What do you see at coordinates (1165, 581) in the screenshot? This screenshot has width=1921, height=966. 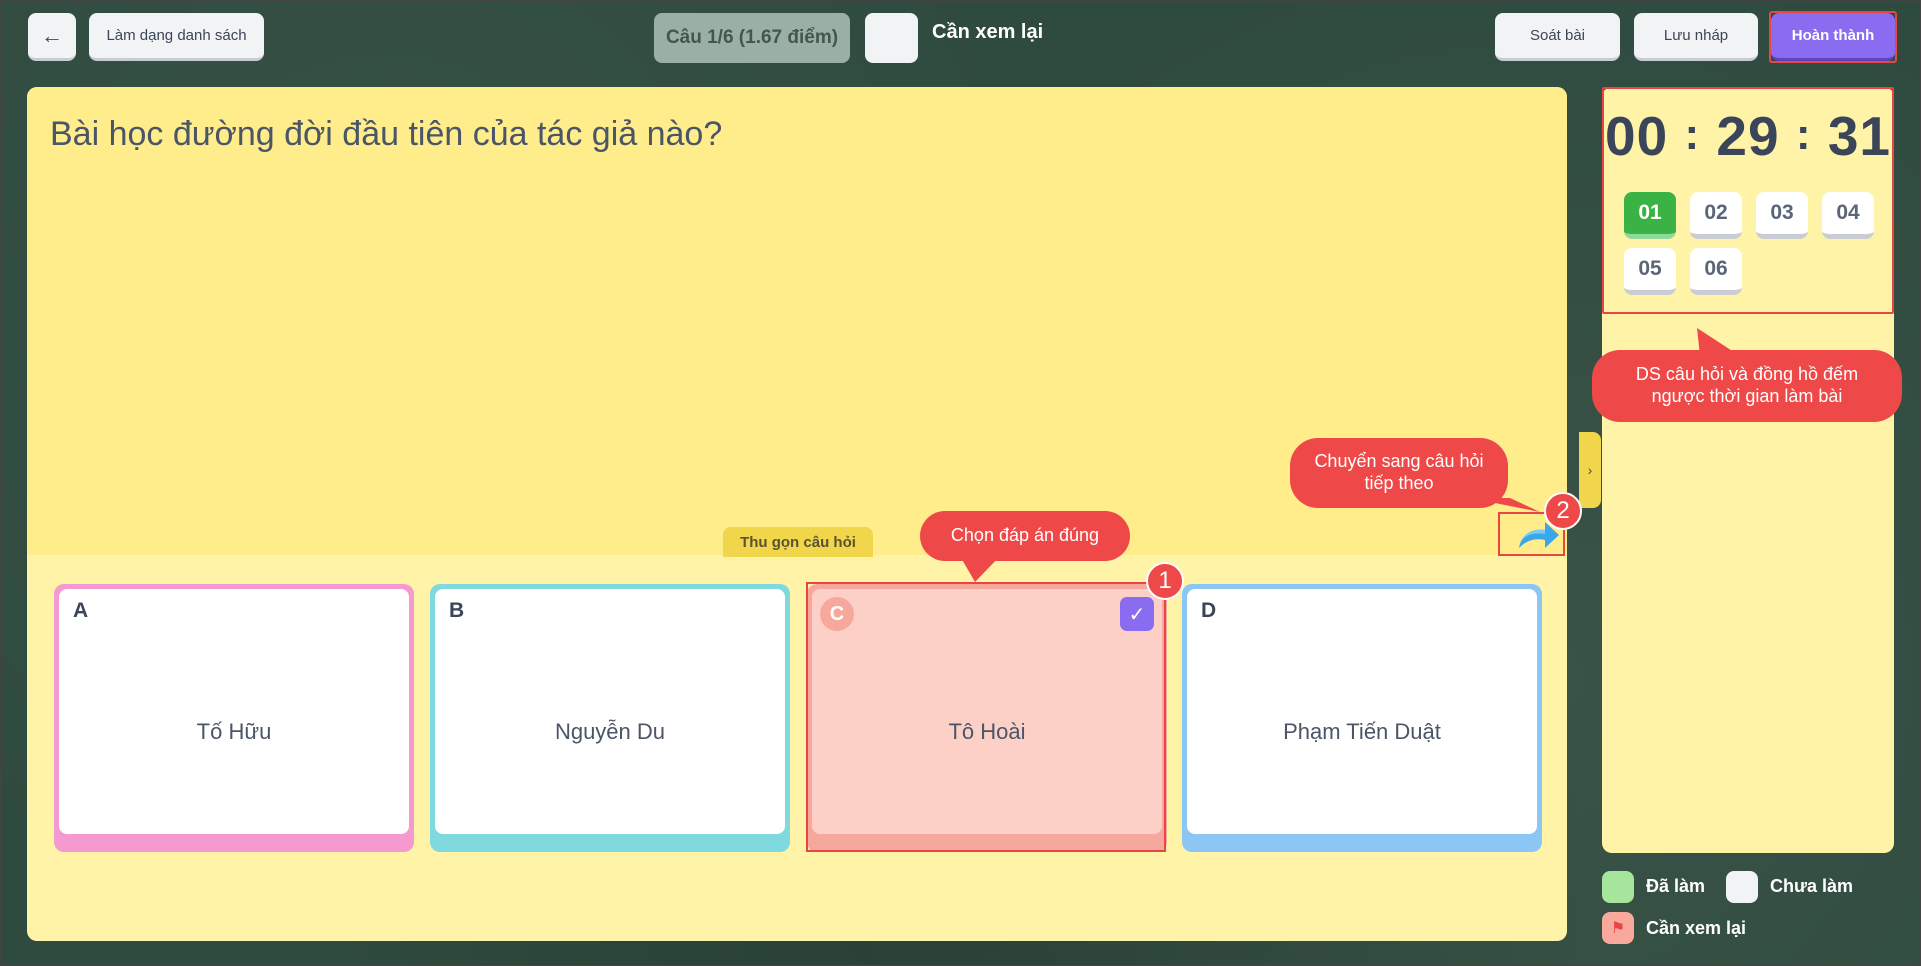 I see `step-badge-1: 1` at bounding box center [1165, 581].